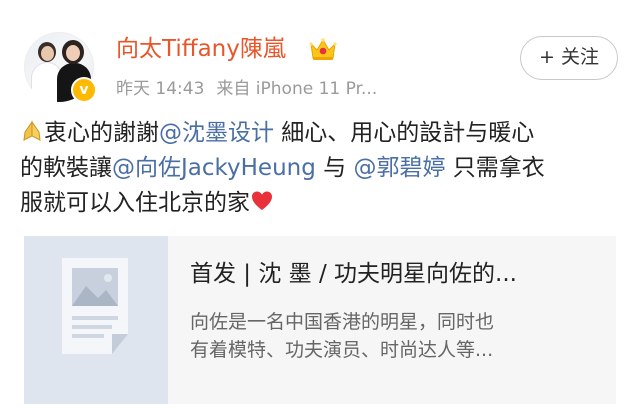 Image resolution: width=640 pixels, height=408 pixels. What do you see at coordinates (342, 322) in the screenshot?
I see `link-description-line: 向佐是一名中国香港的明星，同时也` at bounding box center [342, 322].